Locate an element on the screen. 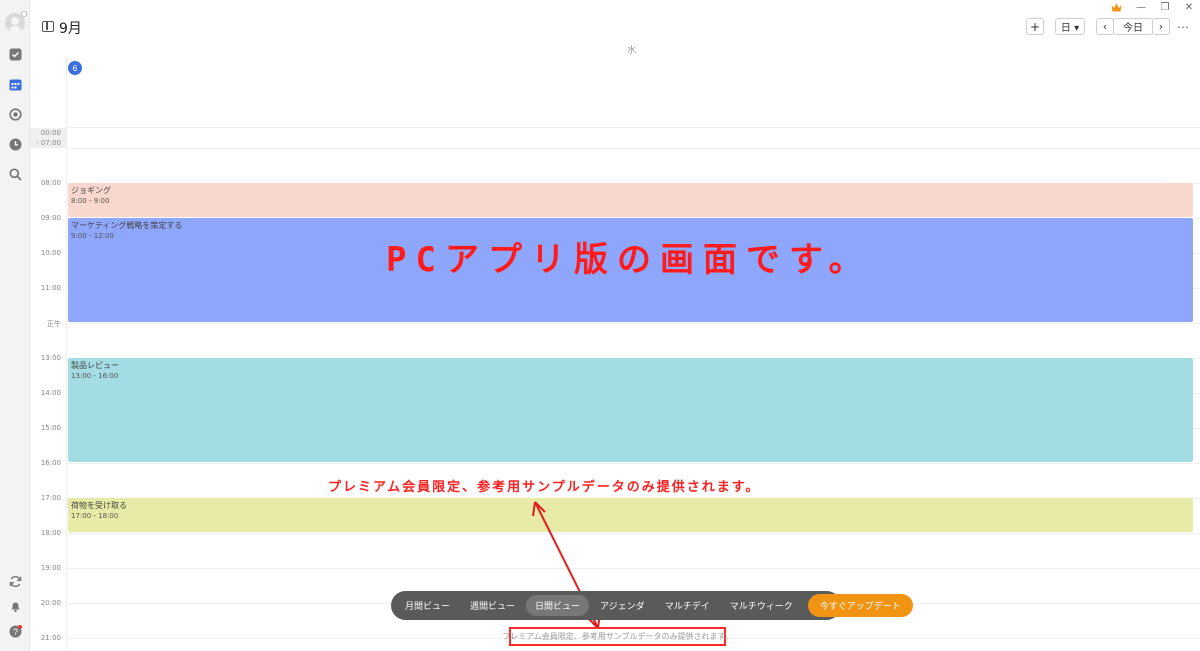 The image size is (1200, 651). annotation-title: PCアプリ版の画面です。 is located at coordinates (629, 260).